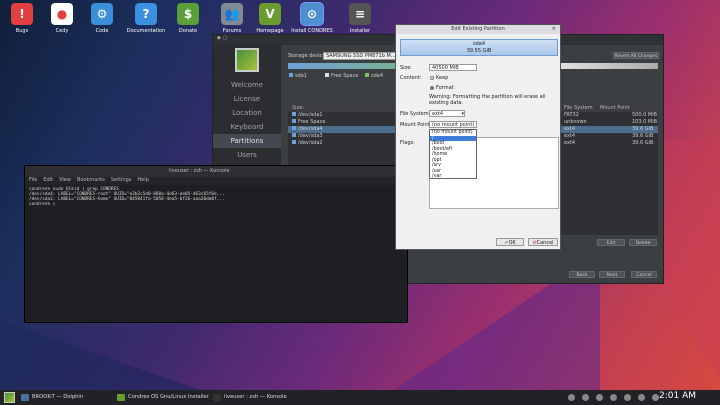 The width and height of the screenshot is (720, 405). What do you see at coordinates (643, 242) in the screenshot?
I see `delete-button: Delete` at bounding box center [643, 242].